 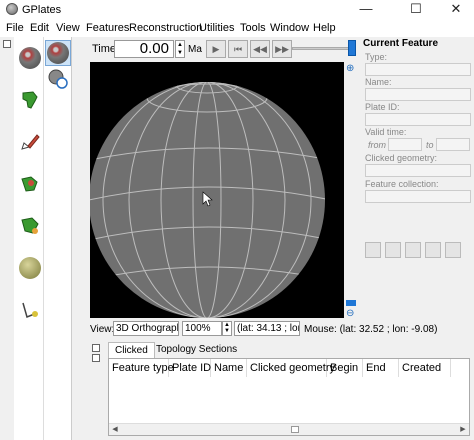 I want to click on globe-query-icon, so click(x=58, y=53).